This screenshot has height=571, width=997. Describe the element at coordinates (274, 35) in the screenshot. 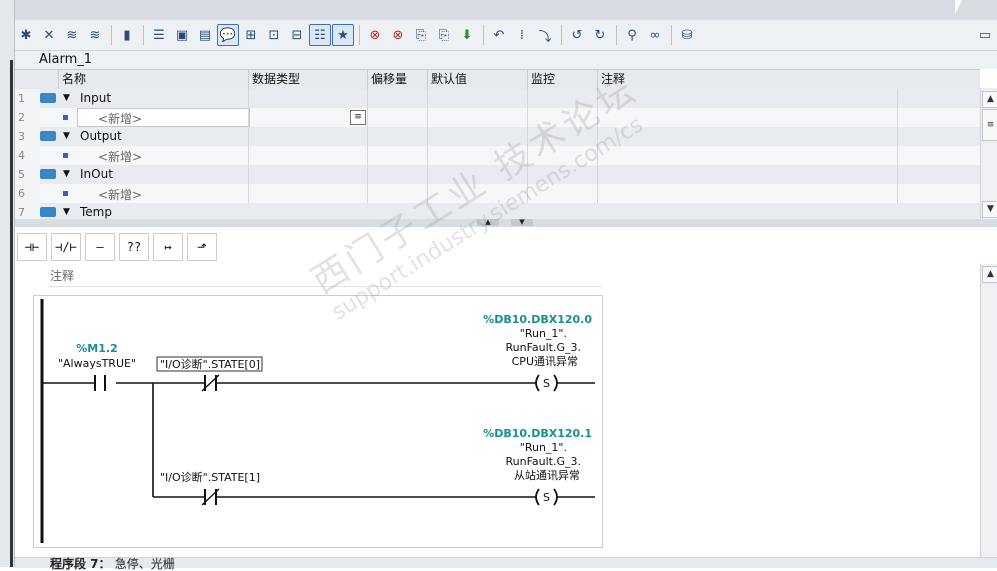

I see `favorites-display-icon: ⊡` at that location.